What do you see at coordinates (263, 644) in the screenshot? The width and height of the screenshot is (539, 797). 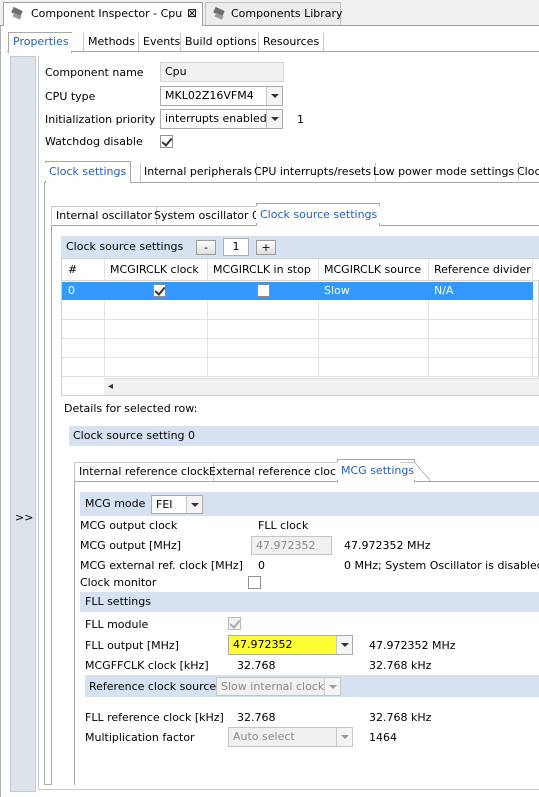 I see `fll-output-value: 47.972352` at bounding box center [263, 644].